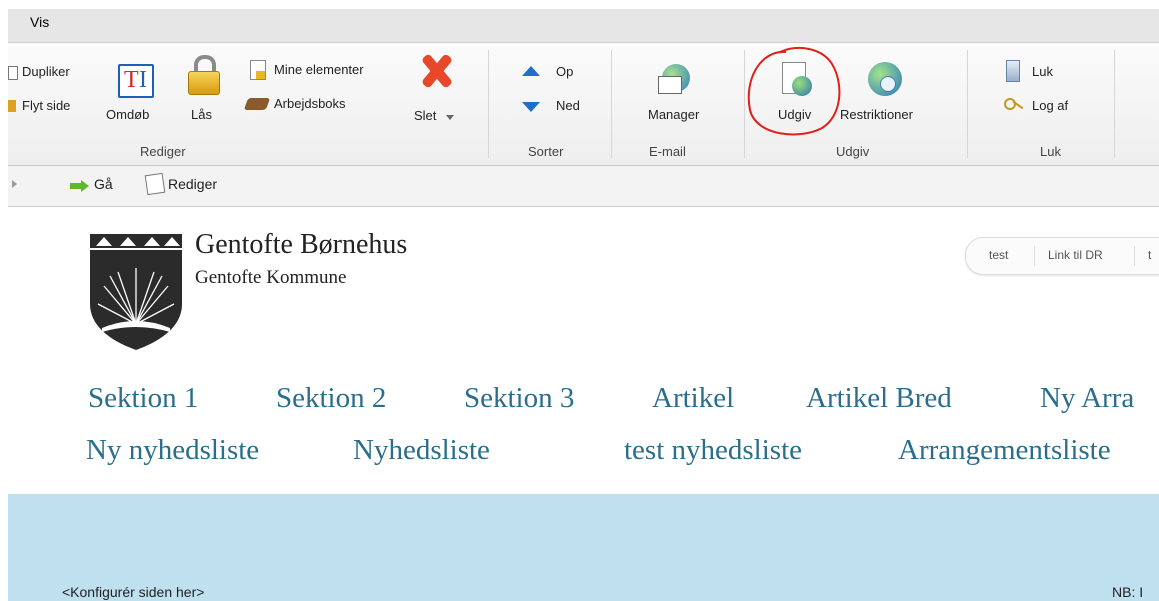 This screenshot has width=1159, height=601. Describe the element at coordinates (39, 22) in the screenshot. I see `tab-vis: Vis` at that location.